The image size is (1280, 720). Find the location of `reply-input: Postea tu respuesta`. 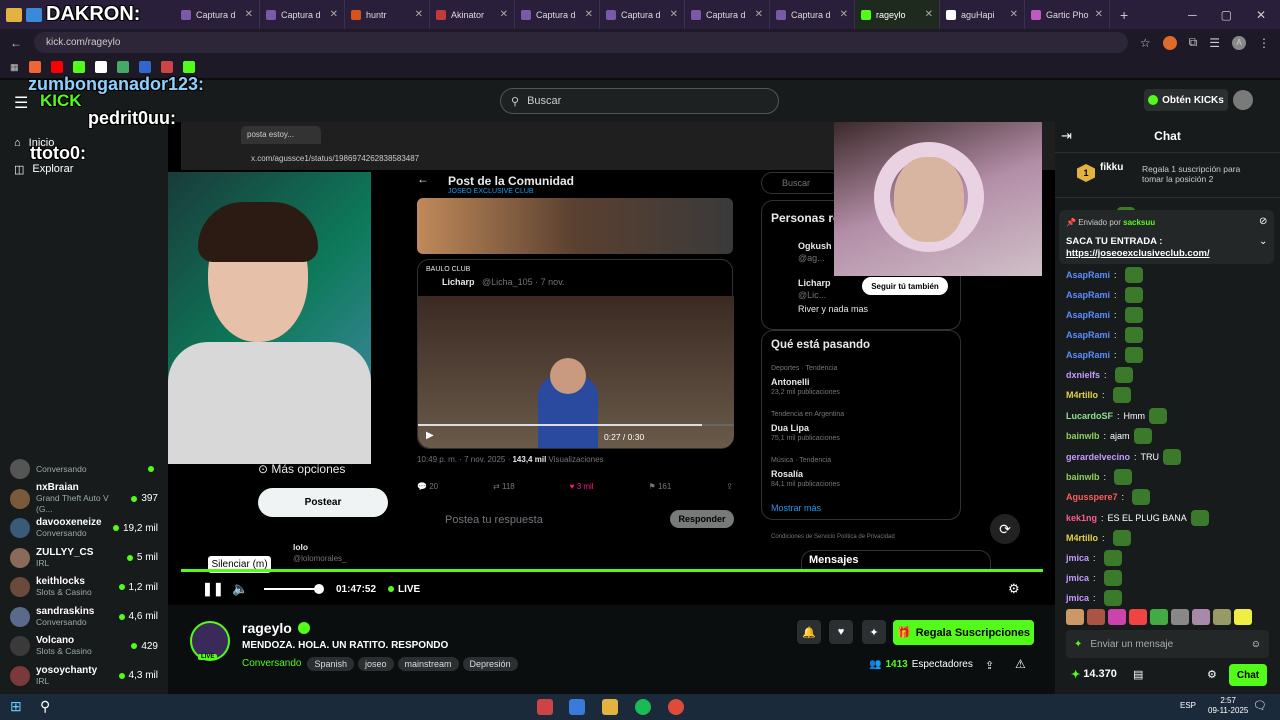

reply-input: Postea tu respuesta is located at coordinates (494, 520).